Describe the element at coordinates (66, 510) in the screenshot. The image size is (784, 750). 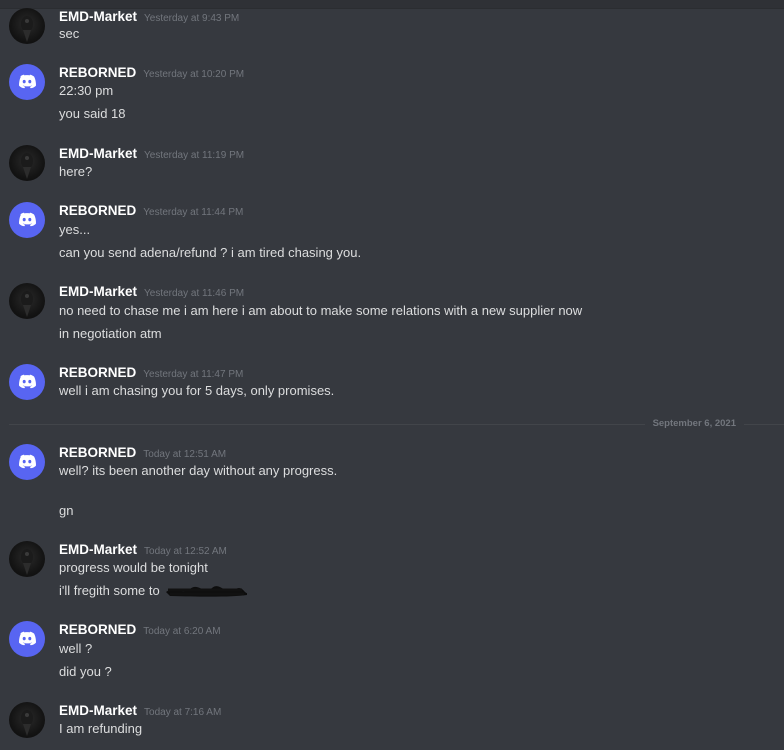
I see `message-text: gn` at that location.